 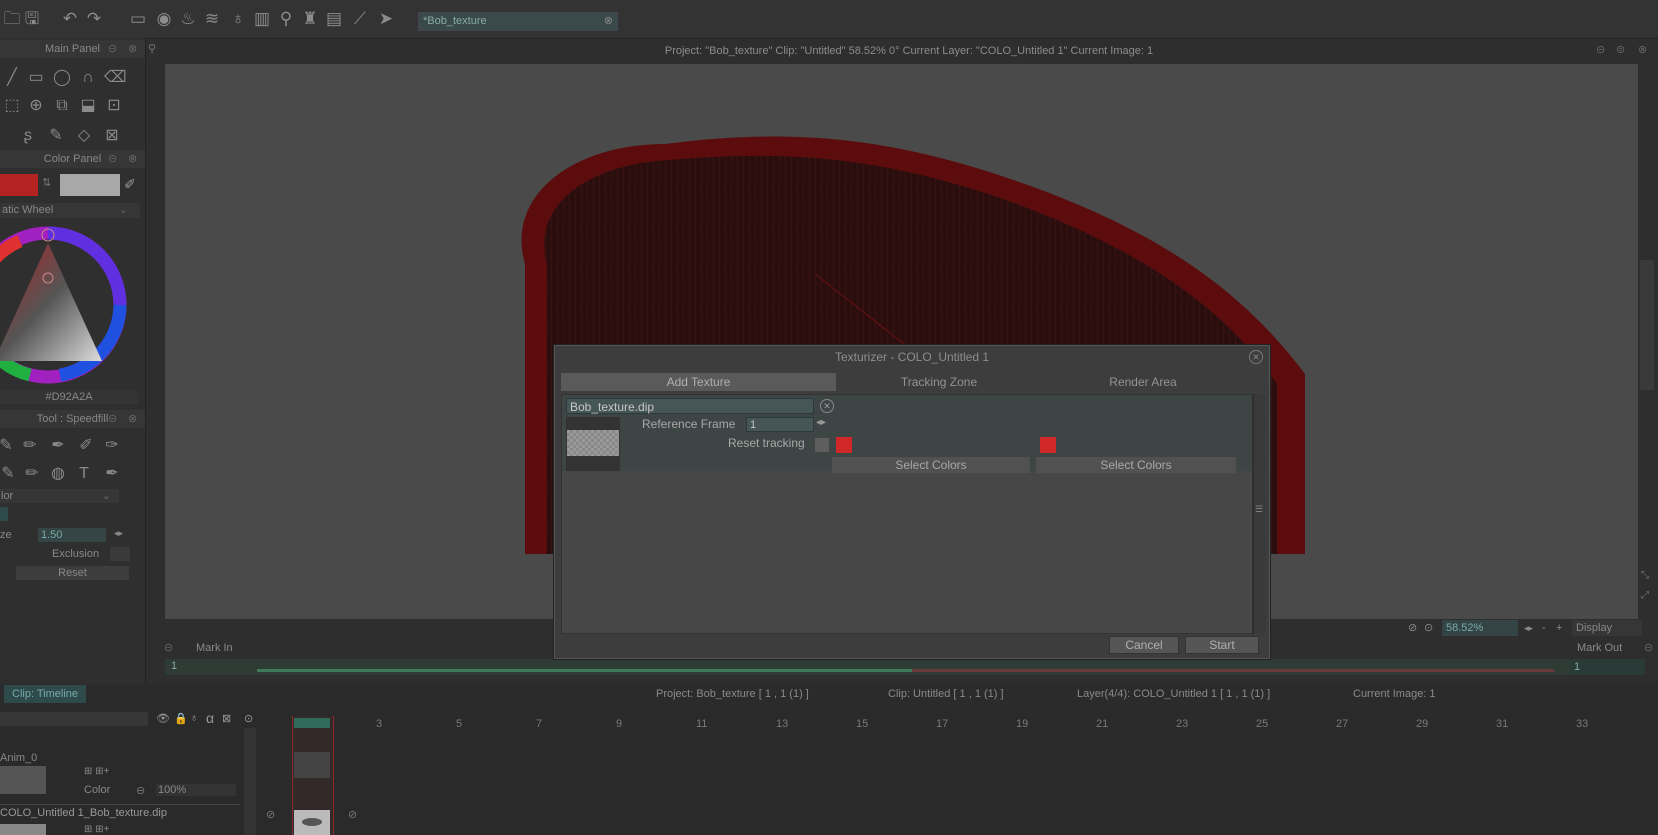 What do you see at coordinates (36, 78) in the screenshot?
I see `rectangle-tool-icon: ▭` at bounding box center [36, 78].